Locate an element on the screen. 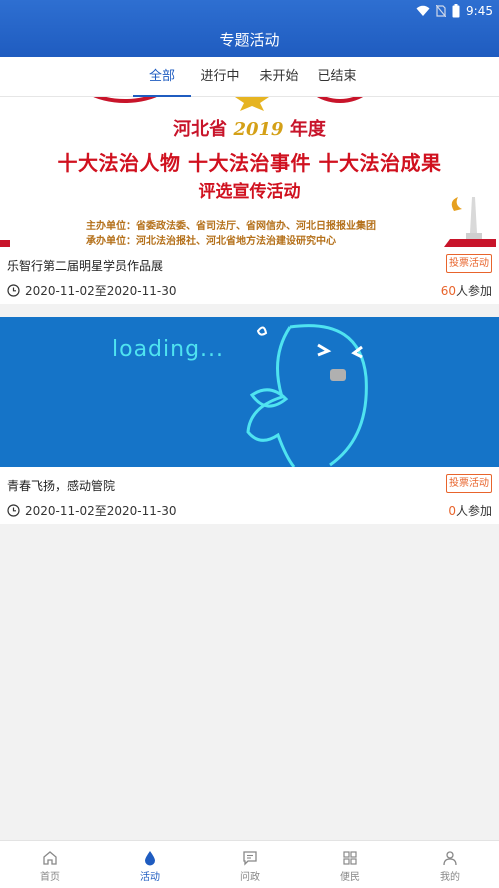 Image resolution: width=499 pixels, height=888 pixels. tabbar-home: 首页 is located at coordinates (50, 864).